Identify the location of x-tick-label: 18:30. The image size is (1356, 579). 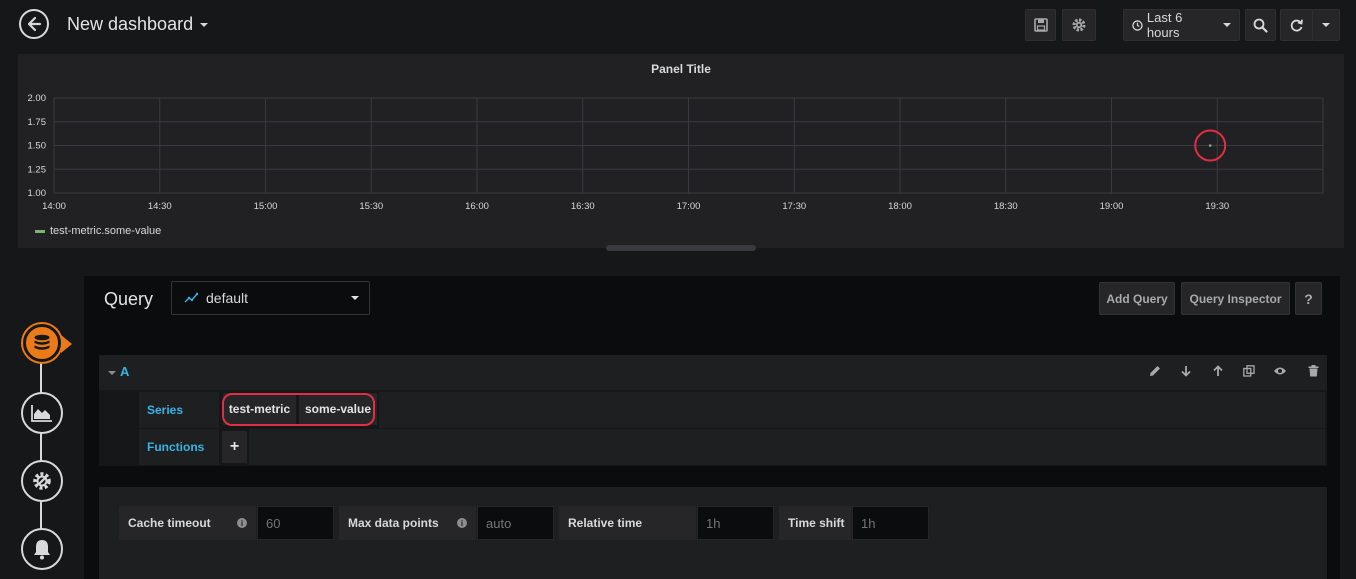
(1006, 206).